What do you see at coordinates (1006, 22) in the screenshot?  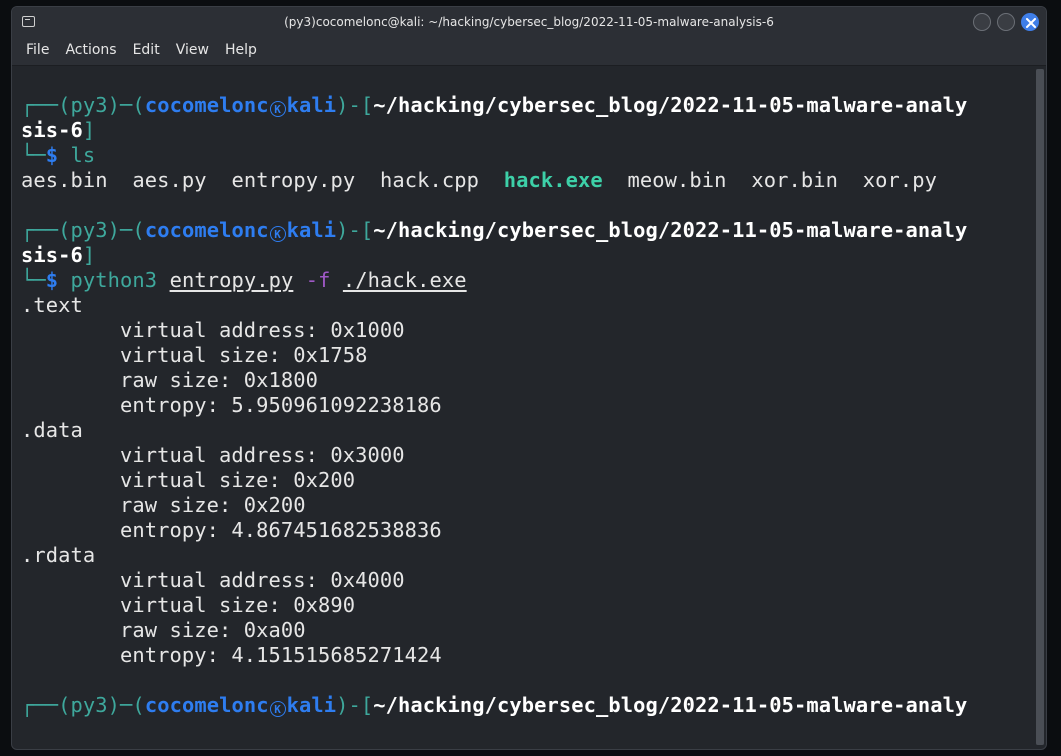 I see `maximize-button` at bounding box center [1006, 22].